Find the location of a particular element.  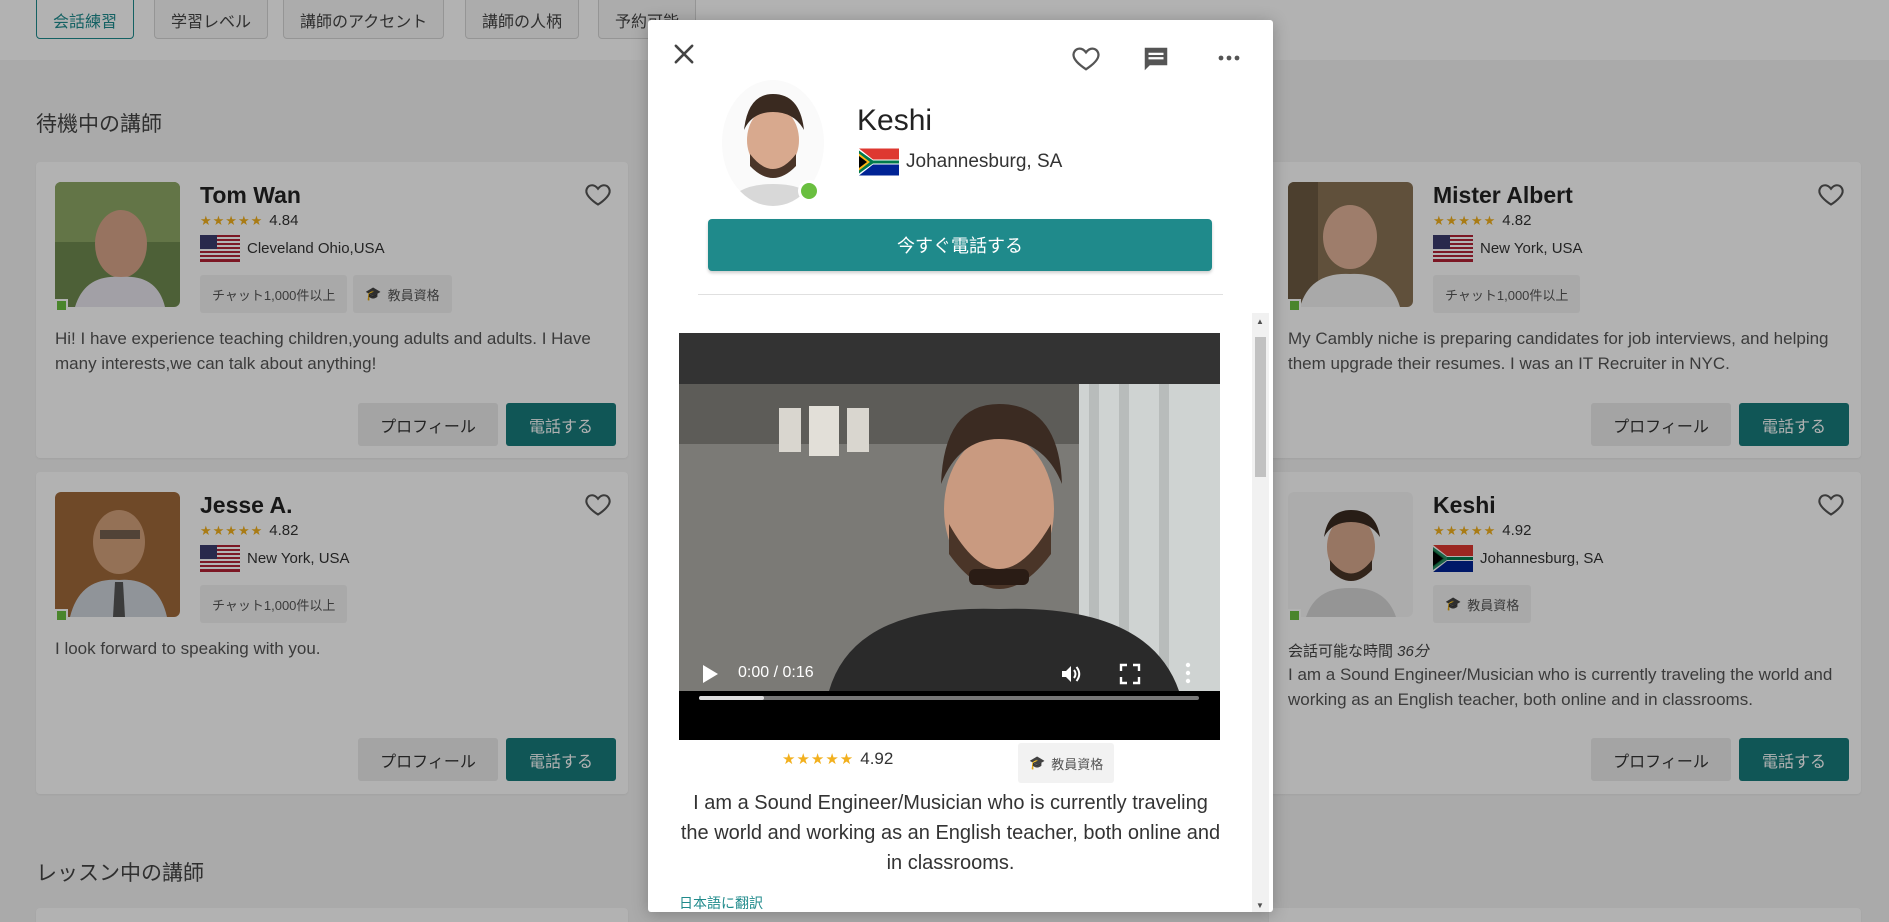

video-controls: 0:00 / 0:16 is located at coordinates (949, 695).